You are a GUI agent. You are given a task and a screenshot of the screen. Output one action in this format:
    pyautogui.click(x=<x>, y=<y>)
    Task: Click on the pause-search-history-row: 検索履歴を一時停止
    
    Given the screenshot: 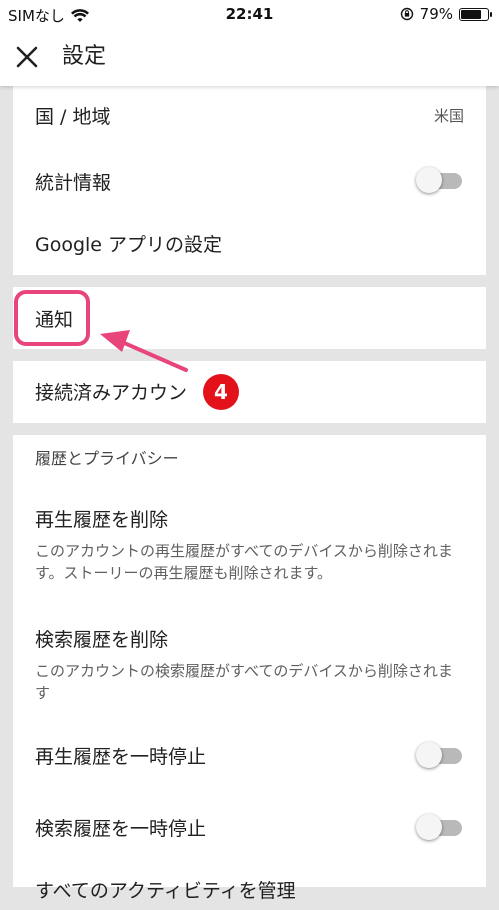 What is the action you would take?
    pyautogui.click(x=249, y=825)
    